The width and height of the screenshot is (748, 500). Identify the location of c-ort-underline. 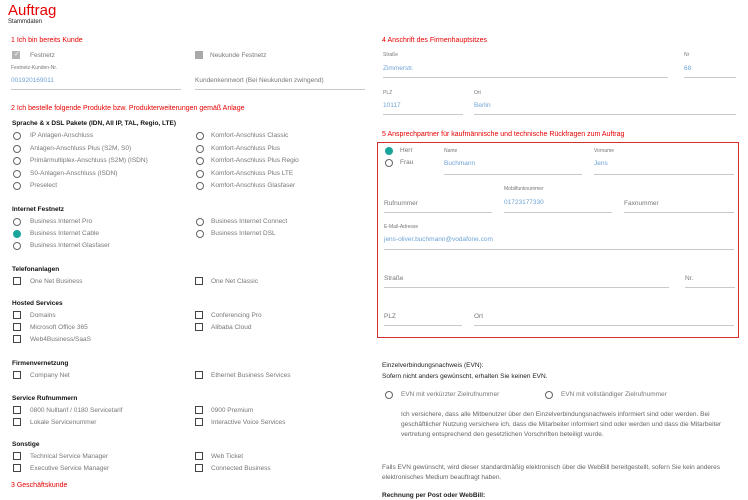
(604, 325).